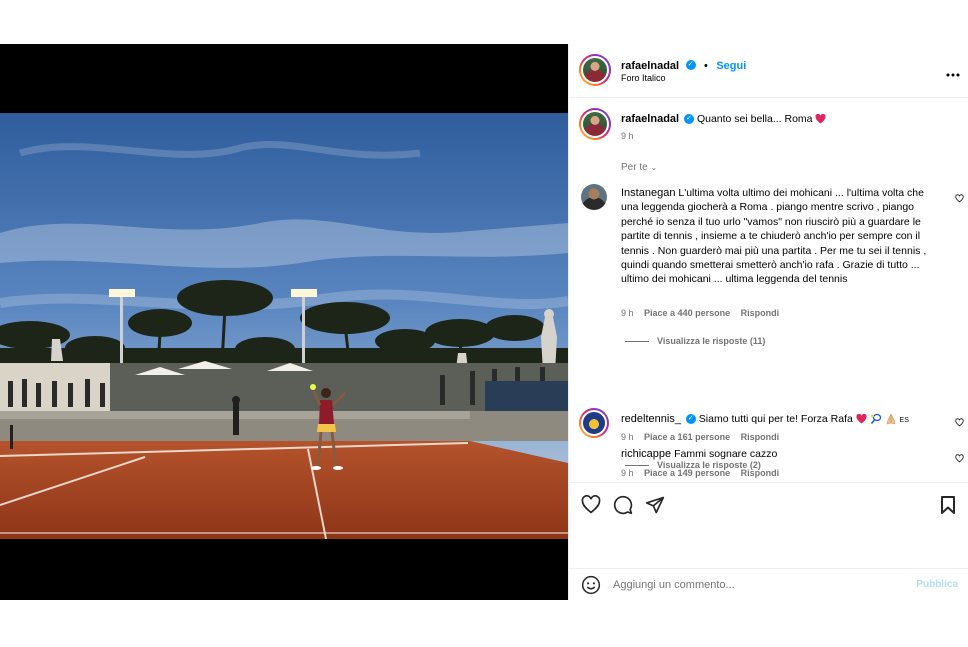  I want to click on caption-time: 9 h, so click(627, 136).